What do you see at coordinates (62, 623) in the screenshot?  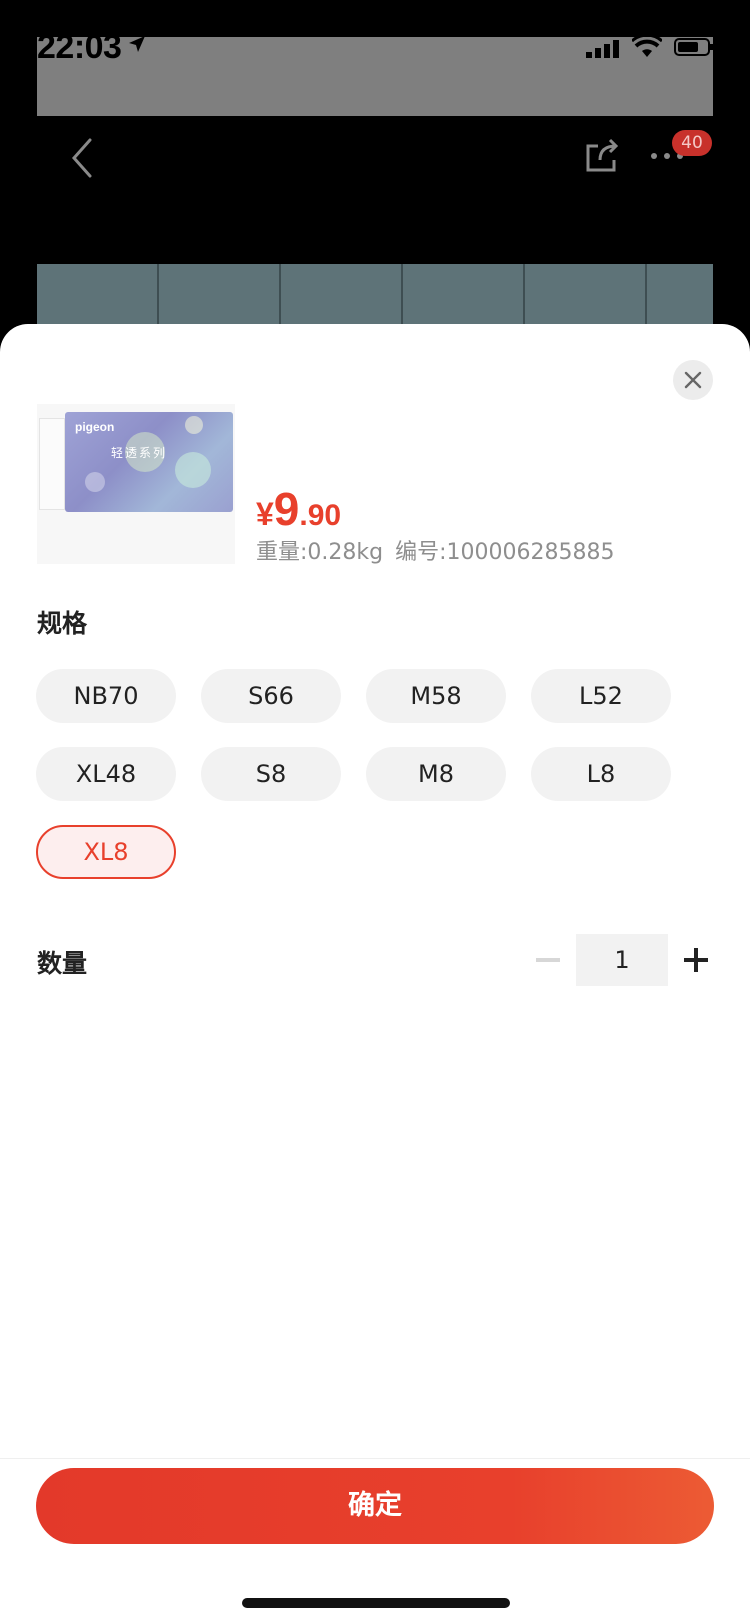 I see `spec-label: 规格` at bounding box center [62, 623].